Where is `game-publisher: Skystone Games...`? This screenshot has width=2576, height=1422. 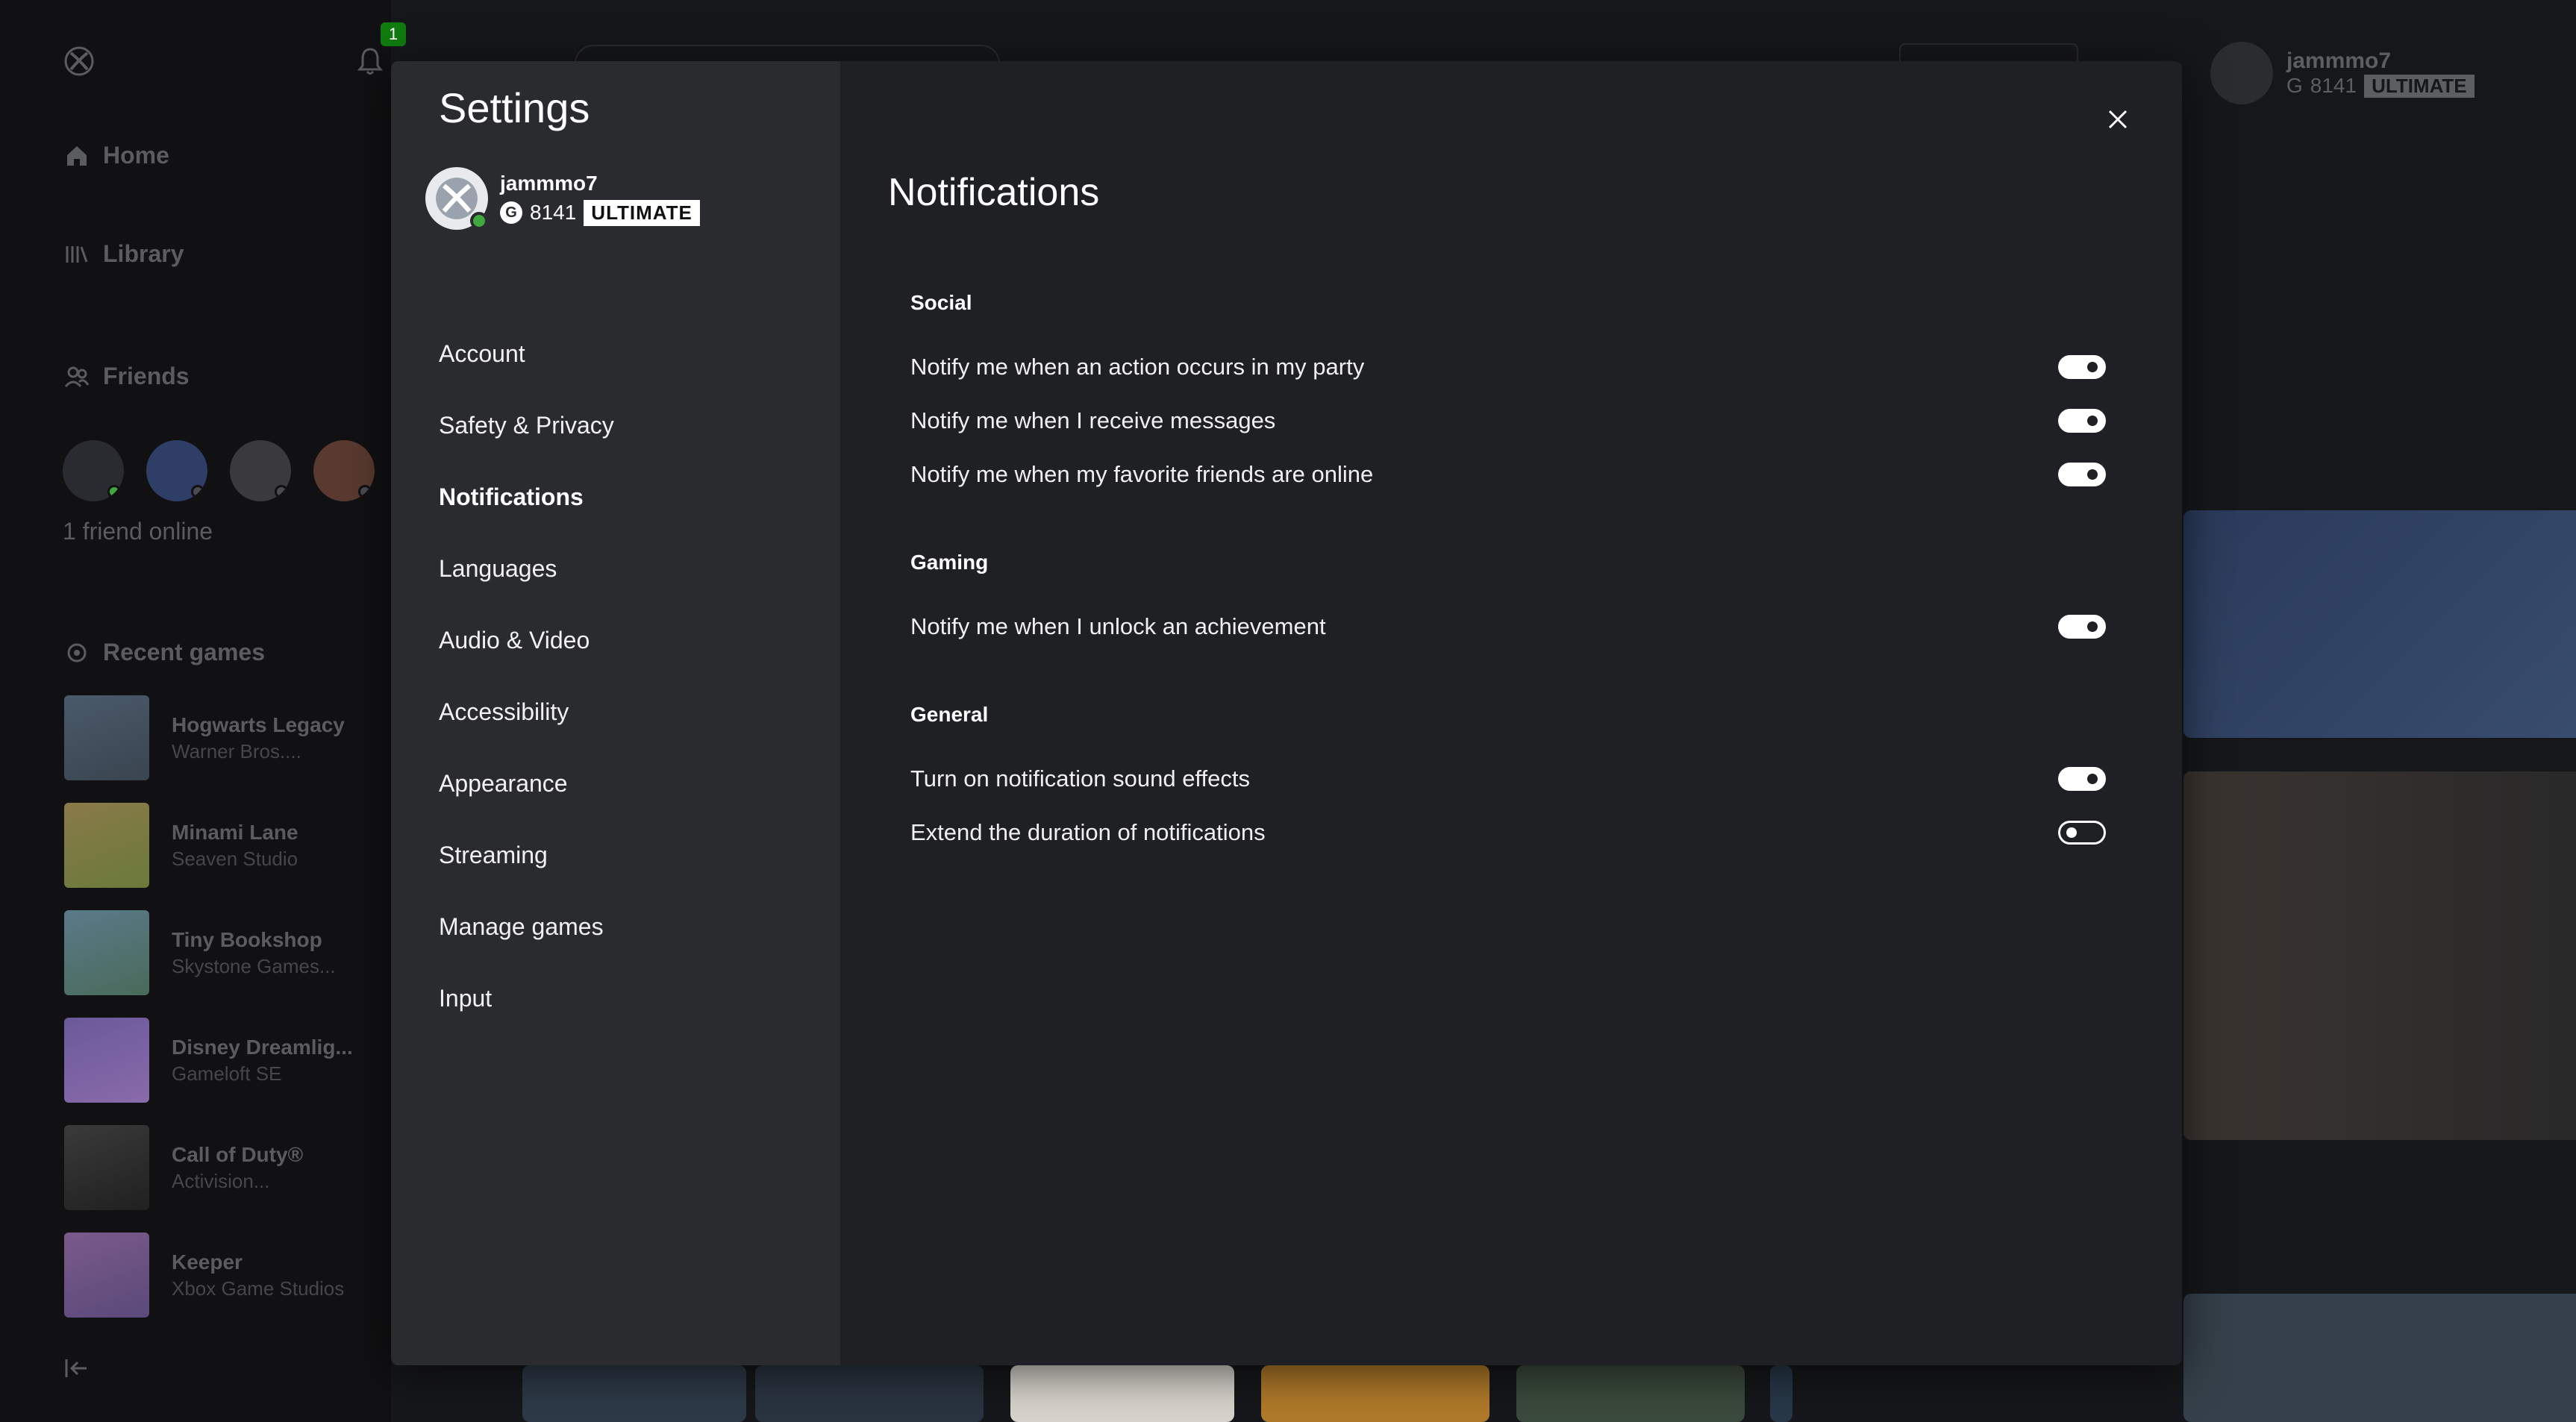
game-publisher: Skystone Games... is located at coordinates (254, 965).